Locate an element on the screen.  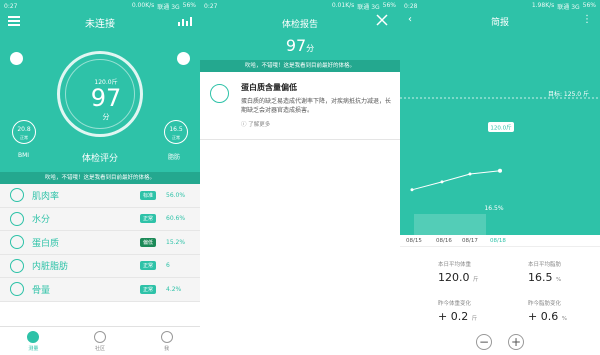
card-title: 蛋白质含量偏低 is located at coordinates (269, 87).